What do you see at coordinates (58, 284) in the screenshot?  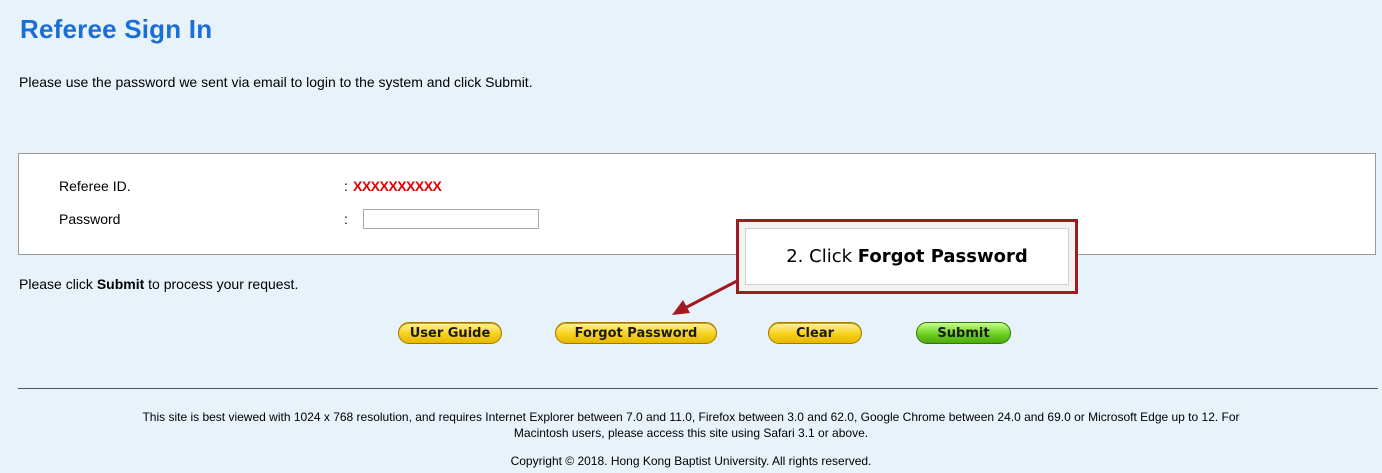 I see `note-prefix: Please click` at bounding box center [58, 284].